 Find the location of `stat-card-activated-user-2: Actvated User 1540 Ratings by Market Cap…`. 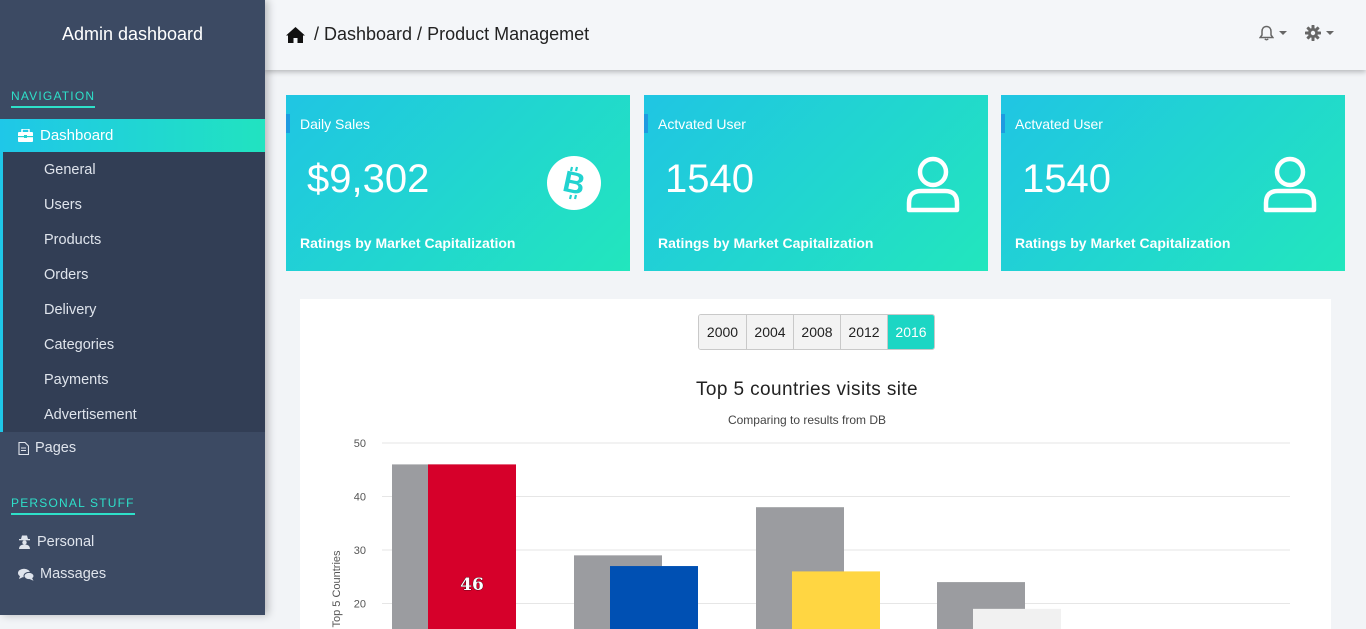

stat-card-activated-user-2: Actvated User 1540 Ratings by Market Cap… is located at coordinates (1173, 183).